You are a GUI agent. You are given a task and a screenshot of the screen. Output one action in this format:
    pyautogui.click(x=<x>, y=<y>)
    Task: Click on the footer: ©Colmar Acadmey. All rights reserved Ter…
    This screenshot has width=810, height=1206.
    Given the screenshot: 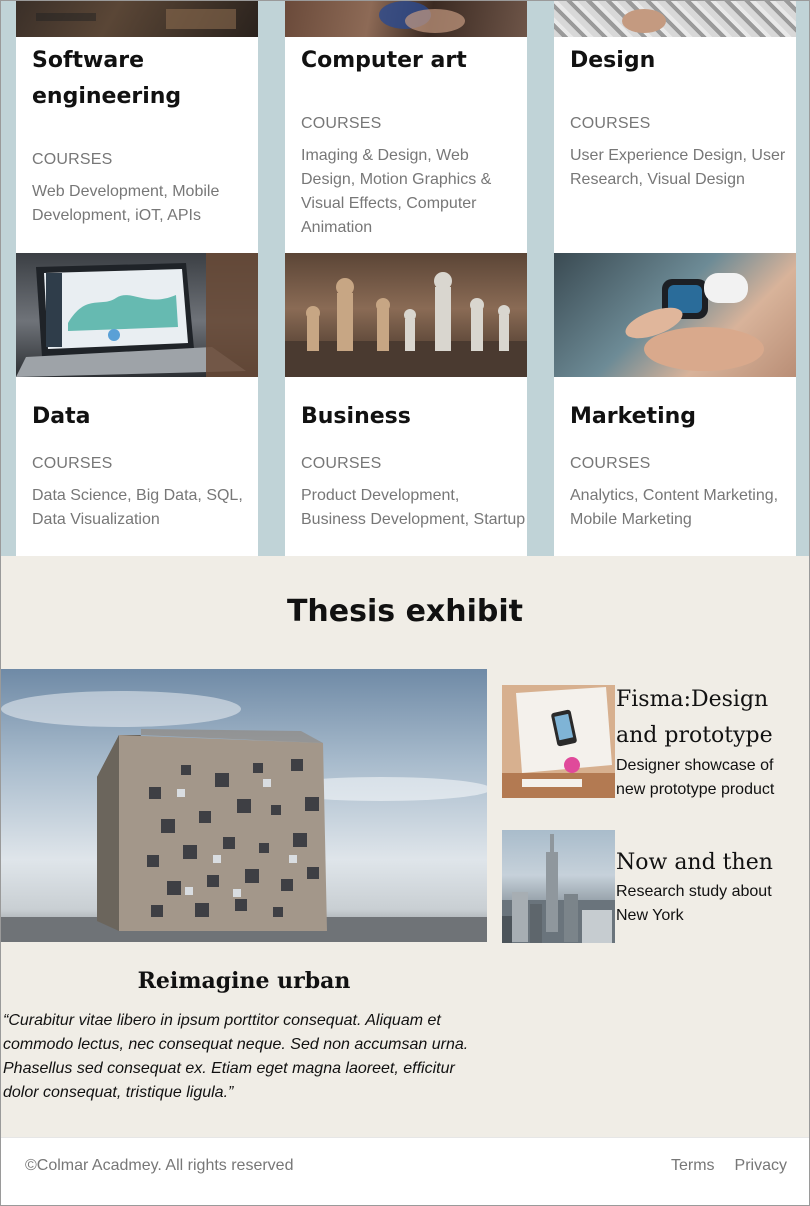 What is the action you would take?
    pyautogui.click(x=405, y=1171)
    